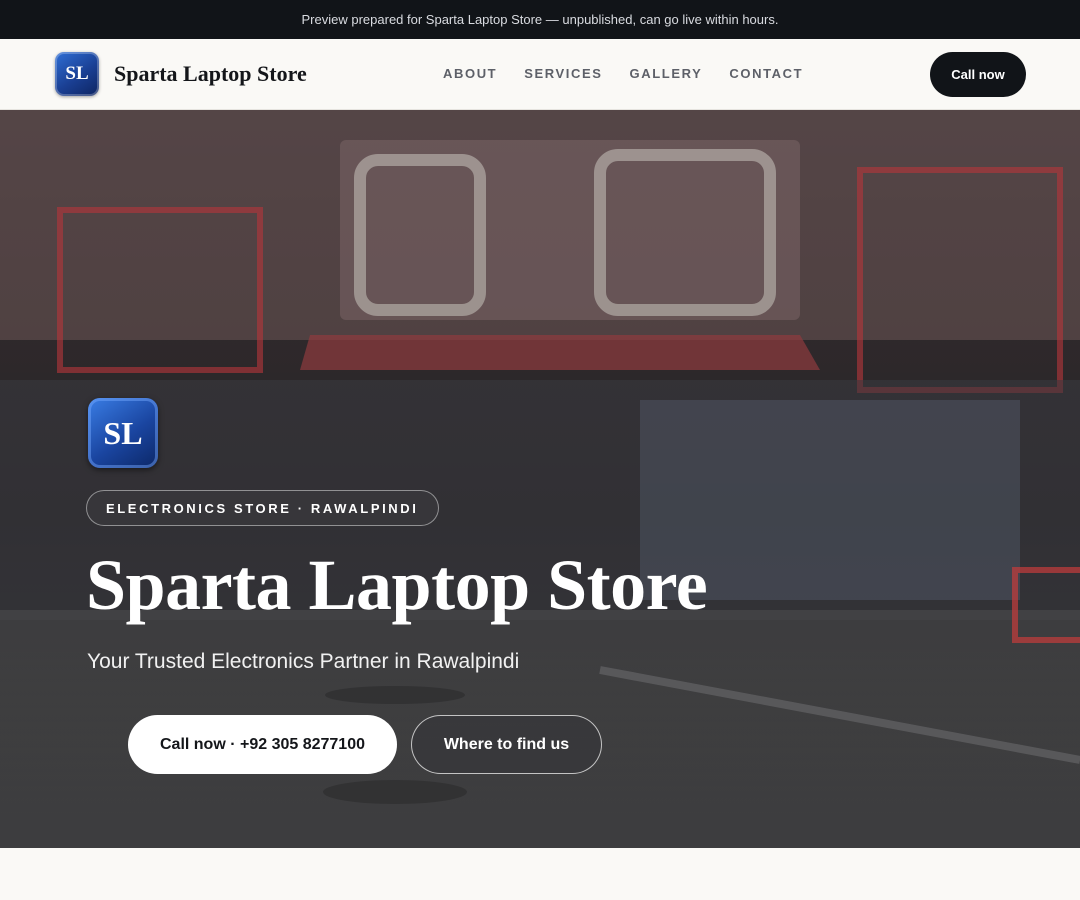 This screenshot has height=900, width=1080. Describe the element at coordinates (570, 230) in the screenshot. I see `sign-panel-shape` at that location.